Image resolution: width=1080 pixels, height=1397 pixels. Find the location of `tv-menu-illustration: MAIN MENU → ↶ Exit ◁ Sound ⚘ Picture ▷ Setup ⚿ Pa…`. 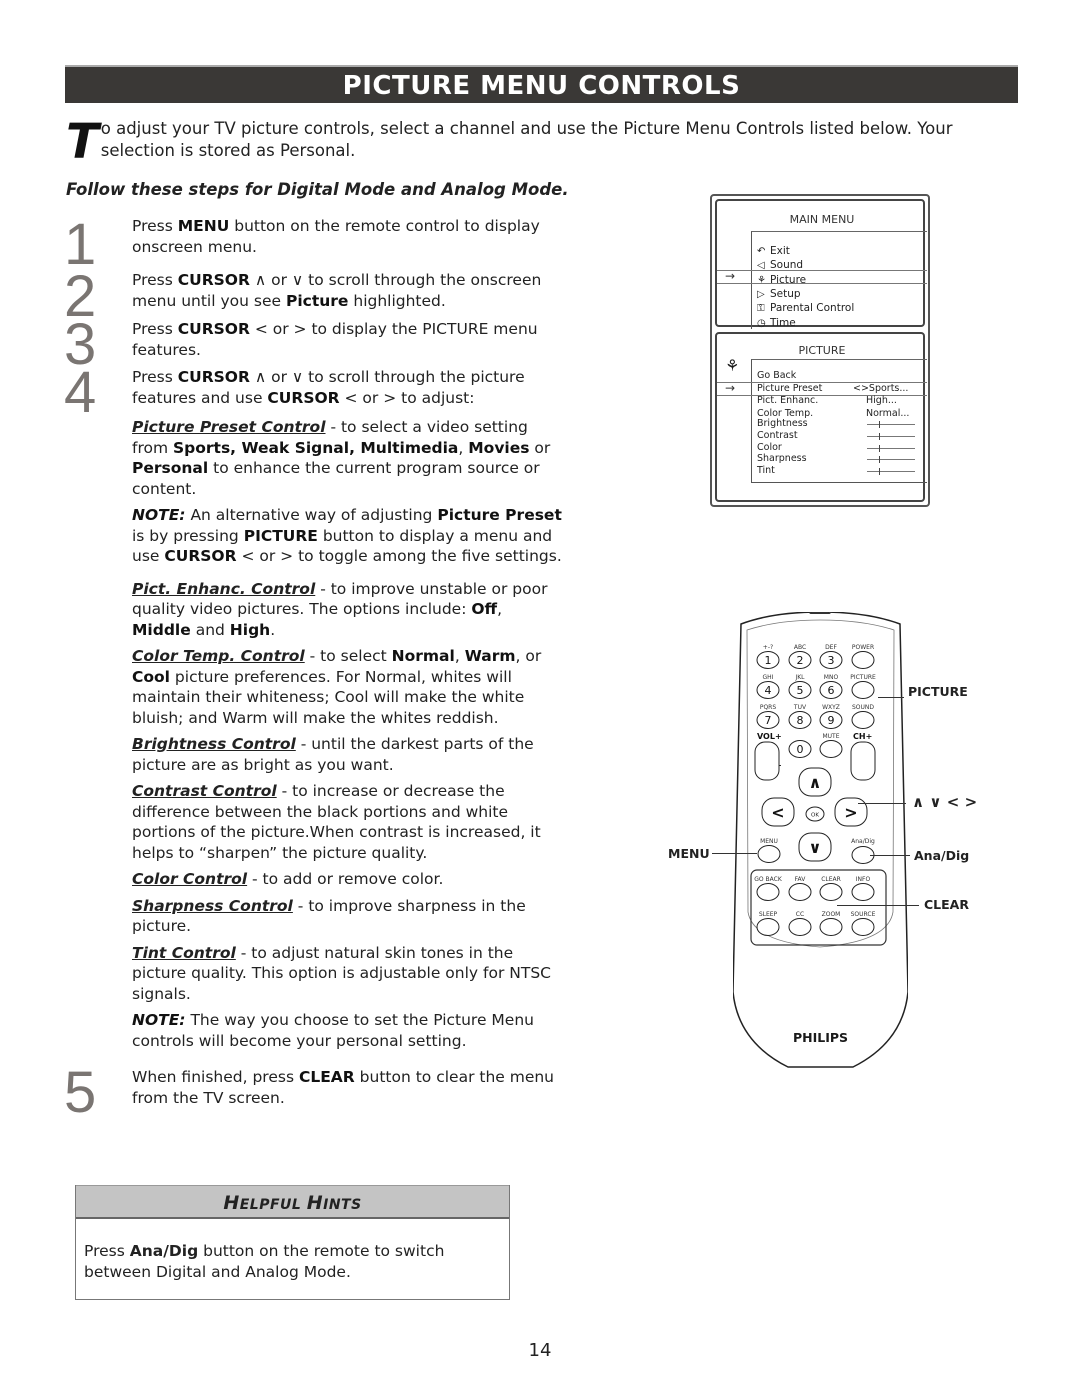

tv-menu-illustration: MAIN MENU → ↶ Exit ◁ Sound ⚘ Picture ▷ Setup ⚿ Pa… is located at coordinates (820, 350).